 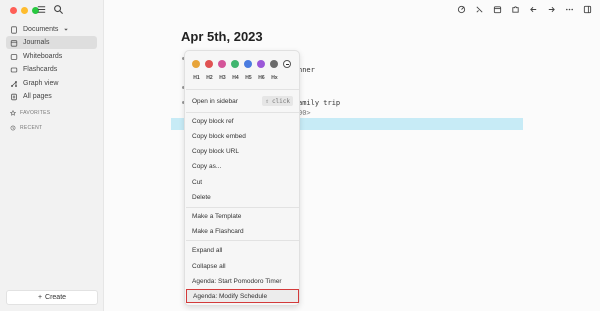 What do you see at coordinates (274, 64) in the screenshot?
I see `color-swatch-gray` at bounding box center [274, 64].